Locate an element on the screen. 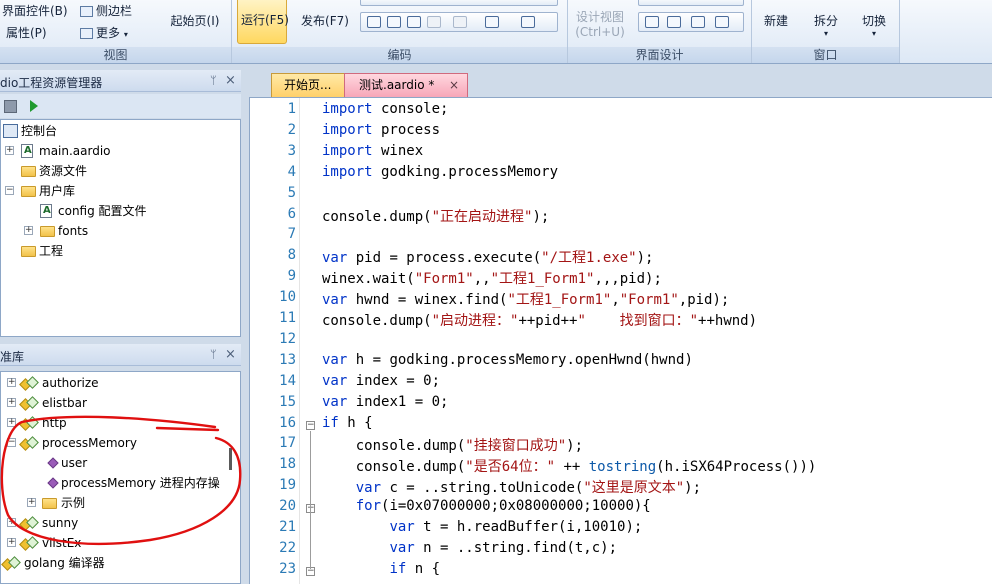 This screenshot has height=584, width=992. more-button: 更多 ▾ is located at coordinates (104, 32).